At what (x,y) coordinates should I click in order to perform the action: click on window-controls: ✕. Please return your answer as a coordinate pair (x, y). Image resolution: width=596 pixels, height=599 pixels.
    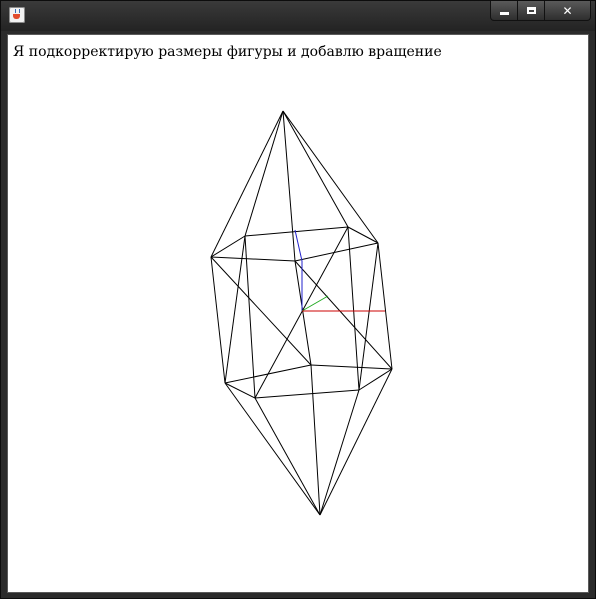
    Looking at the image, I should click on (540, 12).